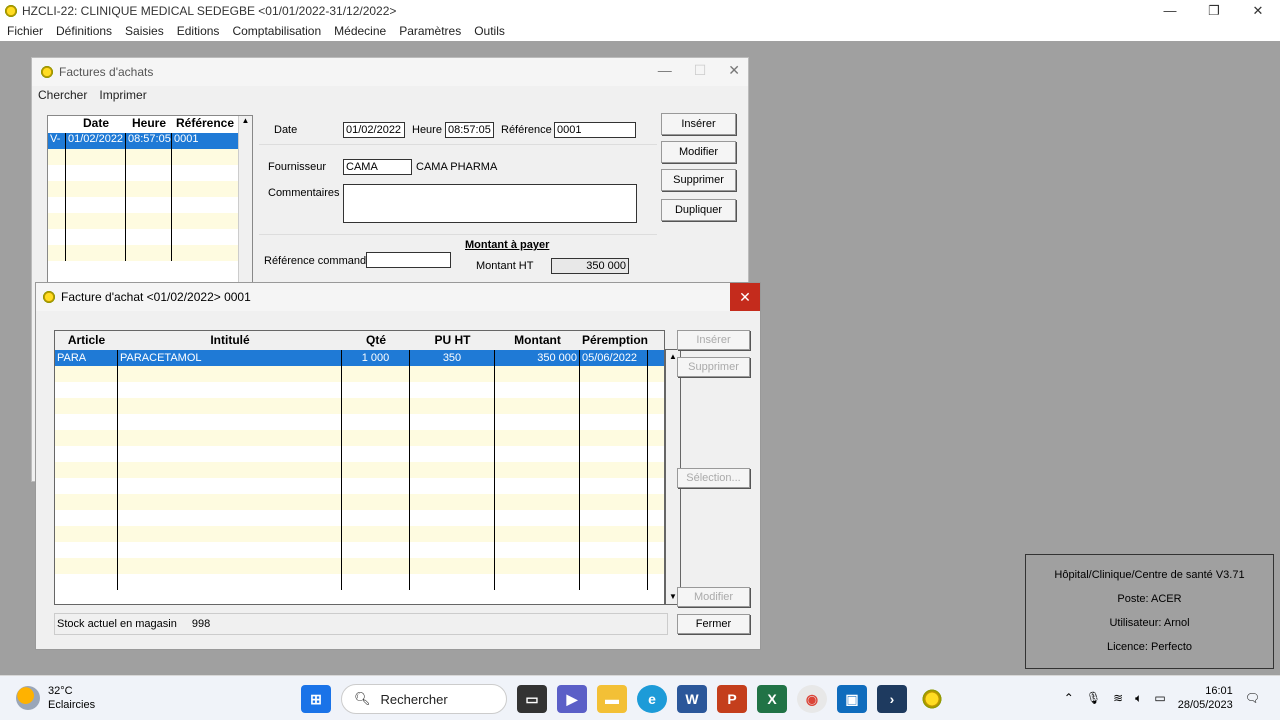 The width and height of the screenshot is (1280, 720). Describe the element at coordinates (452, 358) in the screenshot. I see `cell-pu-ht: 350` at that location.